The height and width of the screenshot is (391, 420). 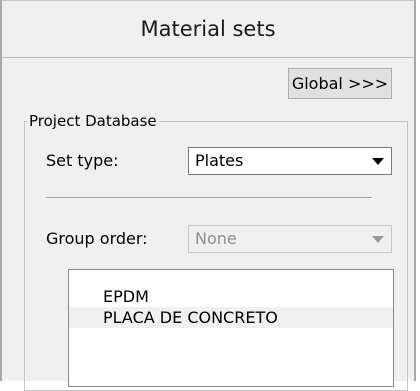 I want to click on group-order-label: Group order:, so click(x=97, y=238).